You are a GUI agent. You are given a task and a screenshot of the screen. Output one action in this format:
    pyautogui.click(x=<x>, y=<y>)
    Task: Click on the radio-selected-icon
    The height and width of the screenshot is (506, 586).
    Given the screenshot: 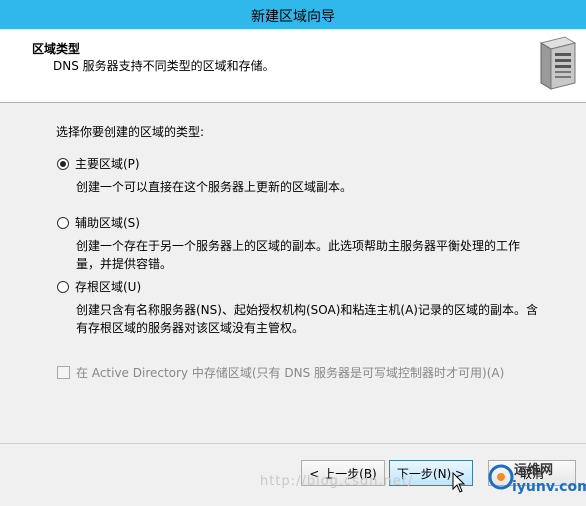 What is the action you would take?
    pyautogui.click(x=63, y=163)
    